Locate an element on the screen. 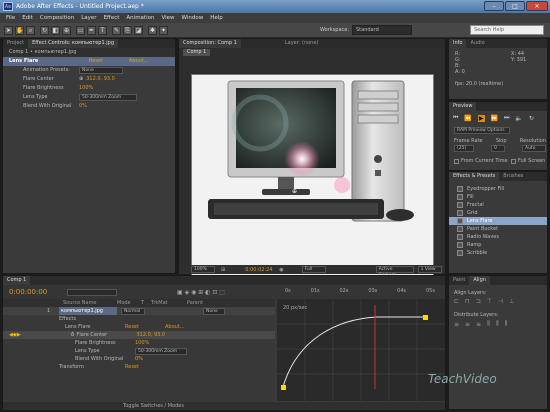 Image resolution: width=550 pixels, height=412 pixels. selection-tool-icon: ➤ is located at coordinates (8, 30).